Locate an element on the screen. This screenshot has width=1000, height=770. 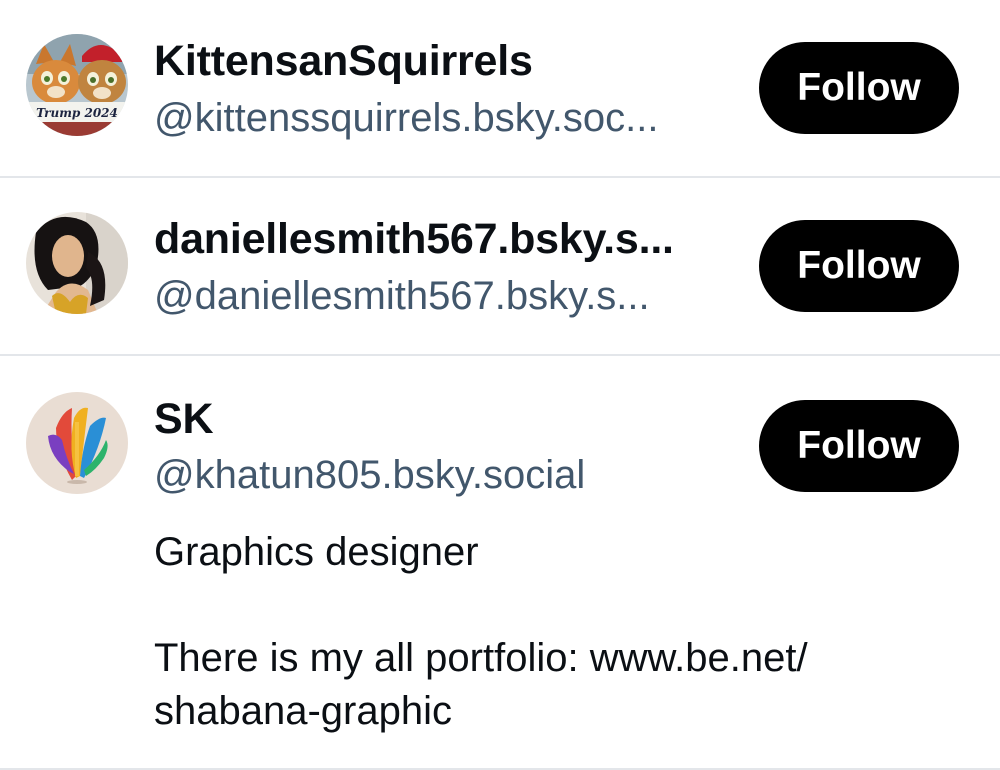
avatar: Trump 2024 is located at coordinates (77, 85).